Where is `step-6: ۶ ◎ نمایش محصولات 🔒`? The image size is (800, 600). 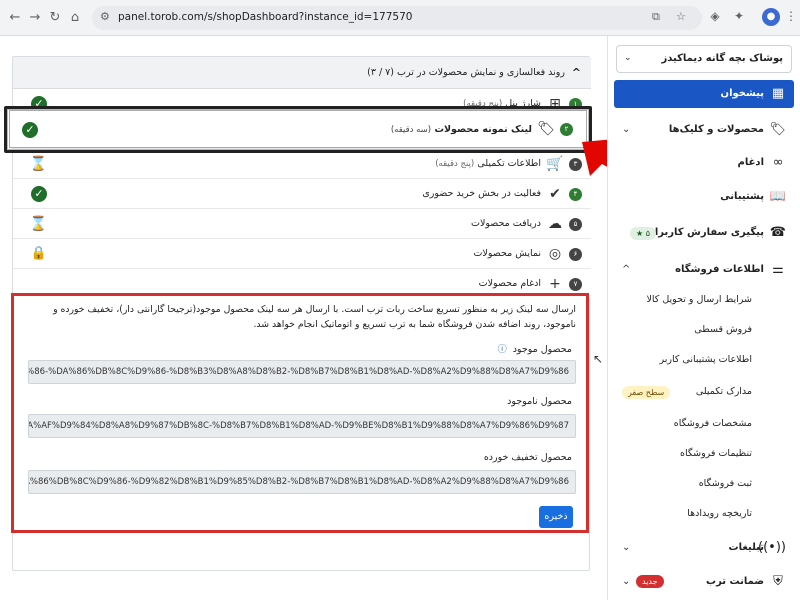
step-6: ۶ ◎ نمایش محصولات 🔒 is located at coordinates (302, 254).